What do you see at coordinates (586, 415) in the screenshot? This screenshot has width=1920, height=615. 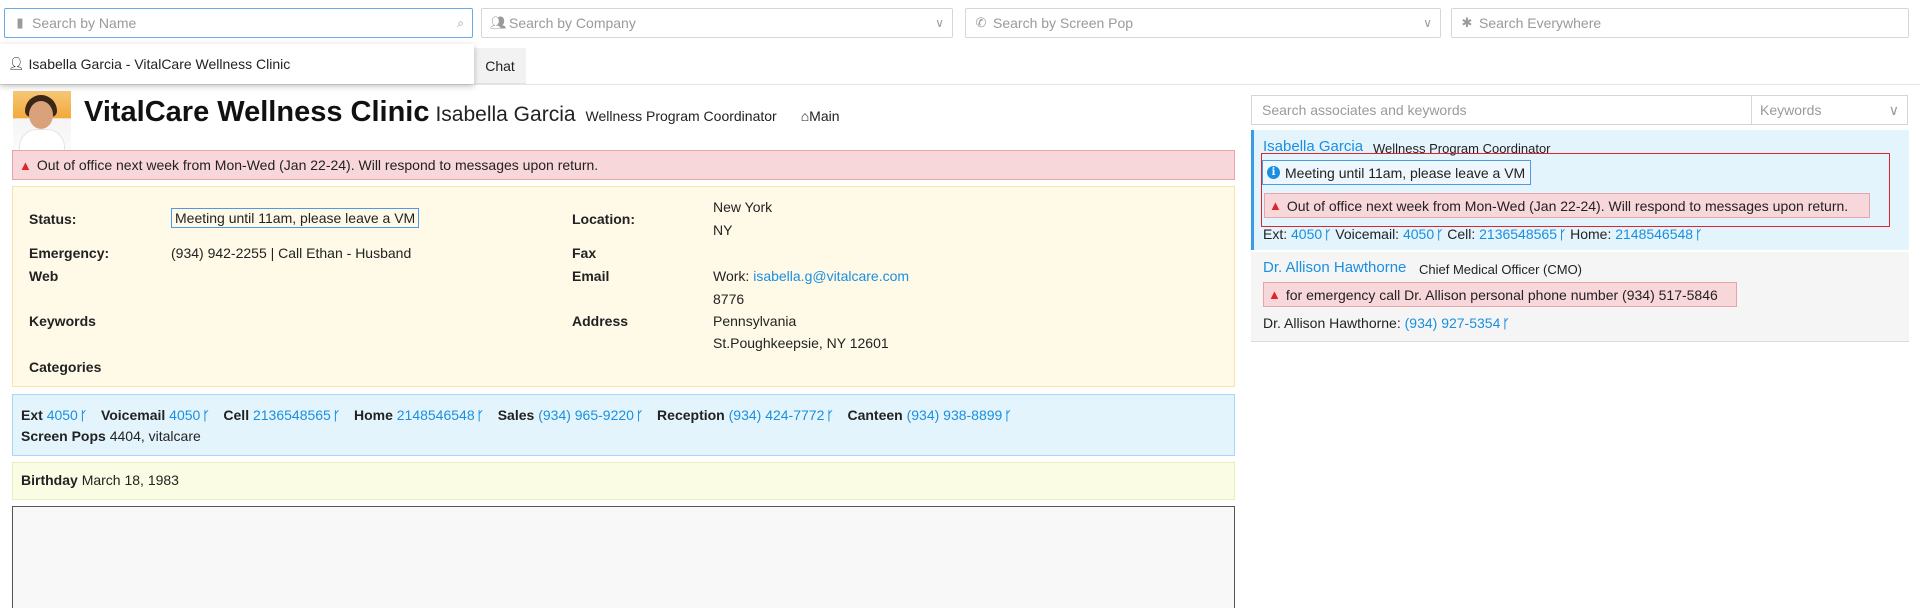 I see `sales-link: (934) 965-9220` at bounding box center [586, 415].